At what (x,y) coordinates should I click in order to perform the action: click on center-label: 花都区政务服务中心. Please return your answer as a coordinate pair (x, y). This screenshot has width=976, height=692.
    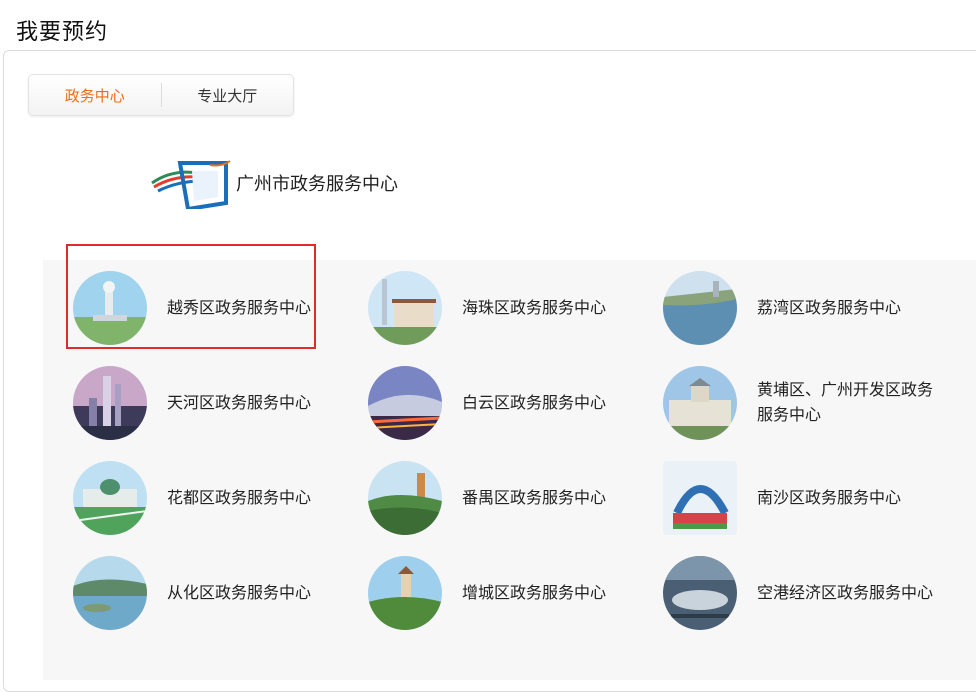
    Looking at the image, I should click on (239, 498).